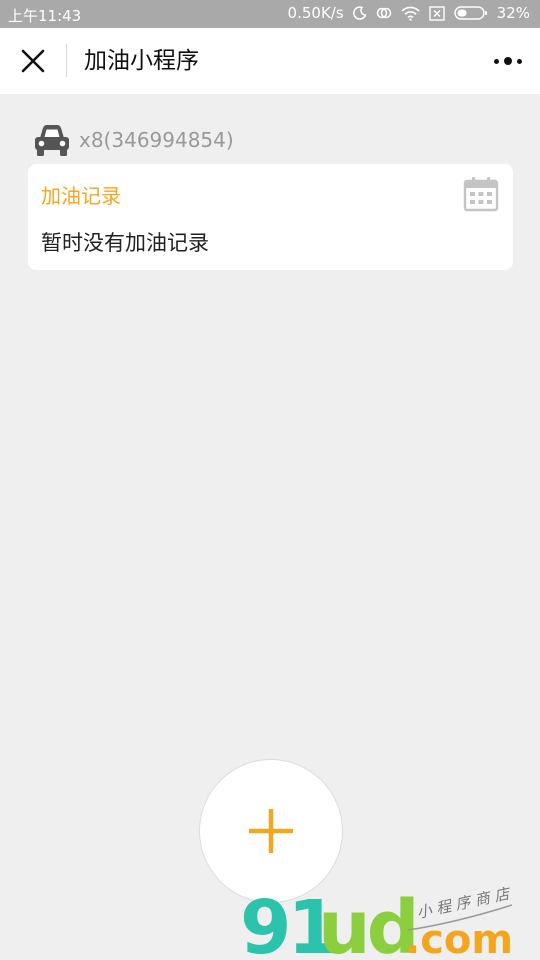 The height and width of the screenshot is (960, 540). I want to click on plus-icon, so click(271, 831).